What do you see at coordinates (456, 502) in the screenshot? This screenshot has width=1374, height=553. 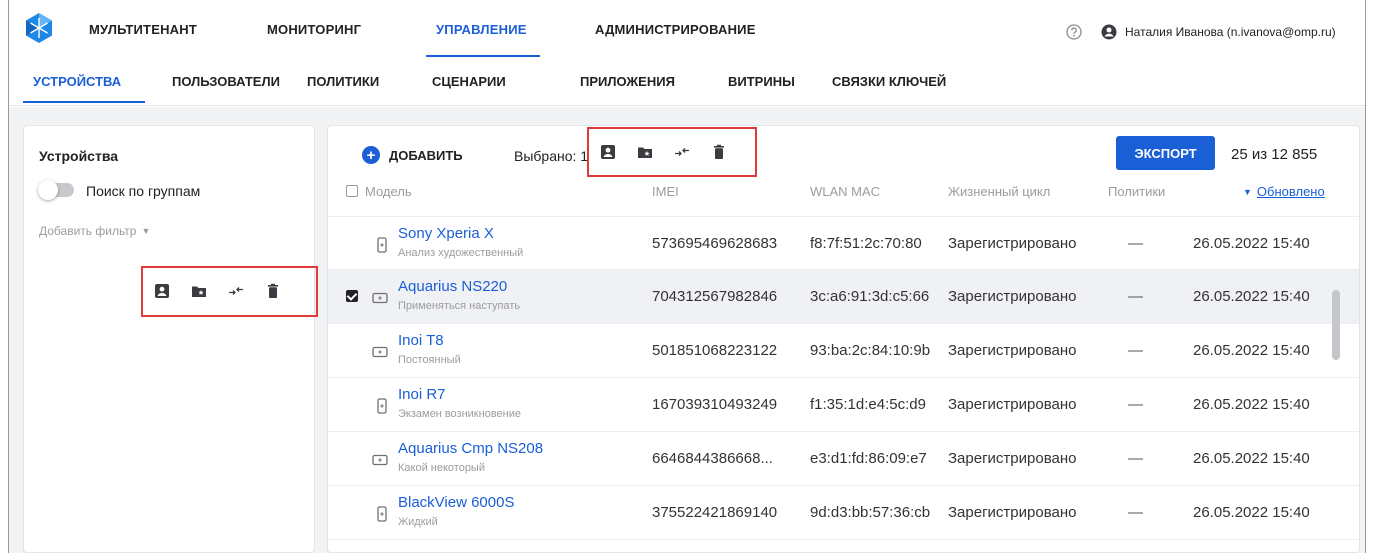 I see `device-name-link: BlackView 6000S` at bounding box center [456, 502].